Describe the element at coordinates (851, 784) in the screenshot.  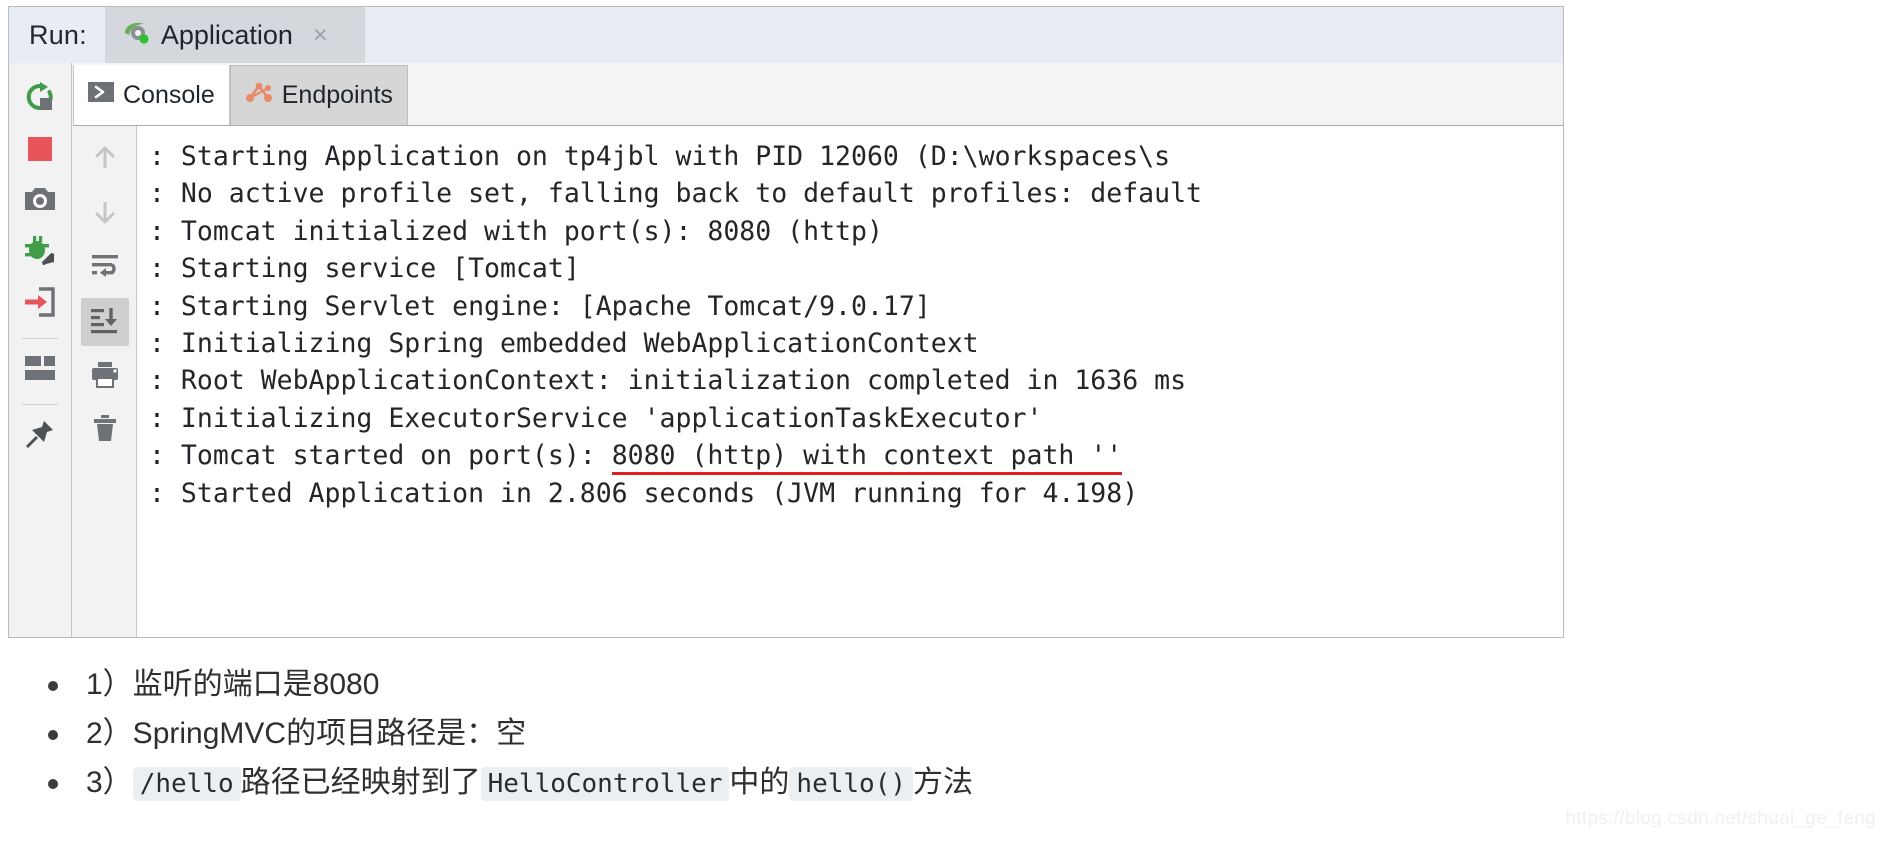
I see `inline-code: hello()` at that location.